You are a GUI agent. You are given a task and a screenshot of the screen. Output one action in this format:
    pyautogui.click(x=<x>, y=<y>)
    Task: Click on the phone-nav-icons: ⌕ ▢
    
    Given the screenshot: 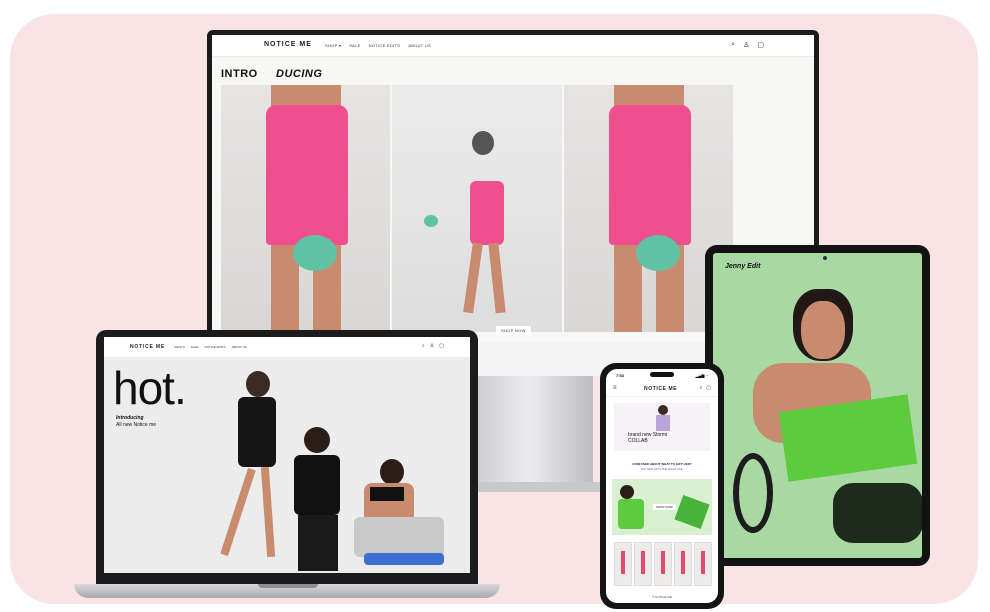 What is the action you would take?
    pyautogui.click(x=705, y=388)
    